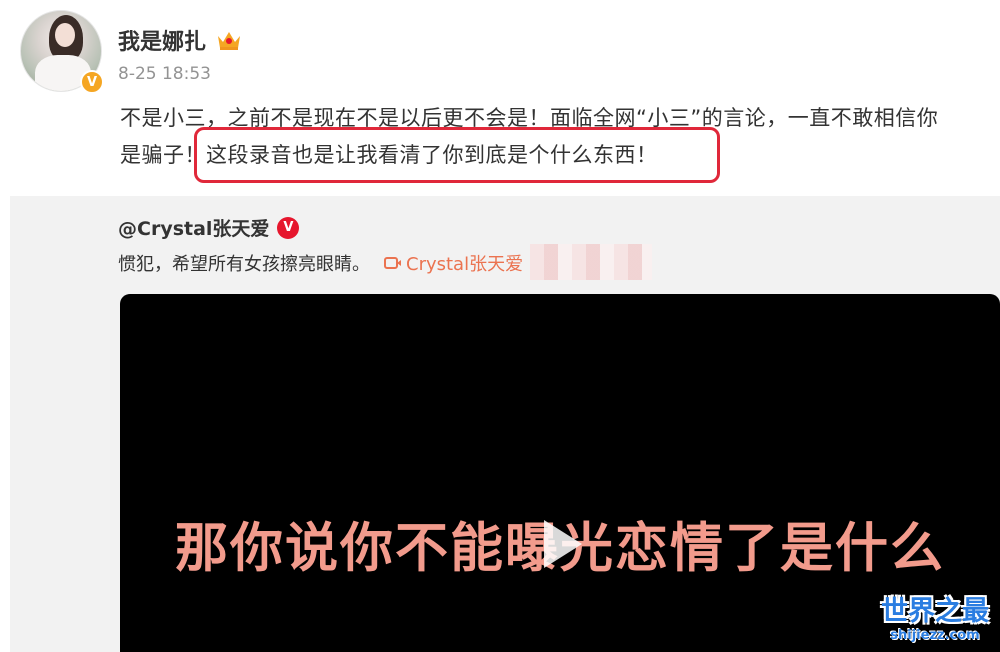 This screenshot has width=1000, height=652. Describe the element at coordinates (62, 52) in the screenshot. I see `avatar: V` at that location.